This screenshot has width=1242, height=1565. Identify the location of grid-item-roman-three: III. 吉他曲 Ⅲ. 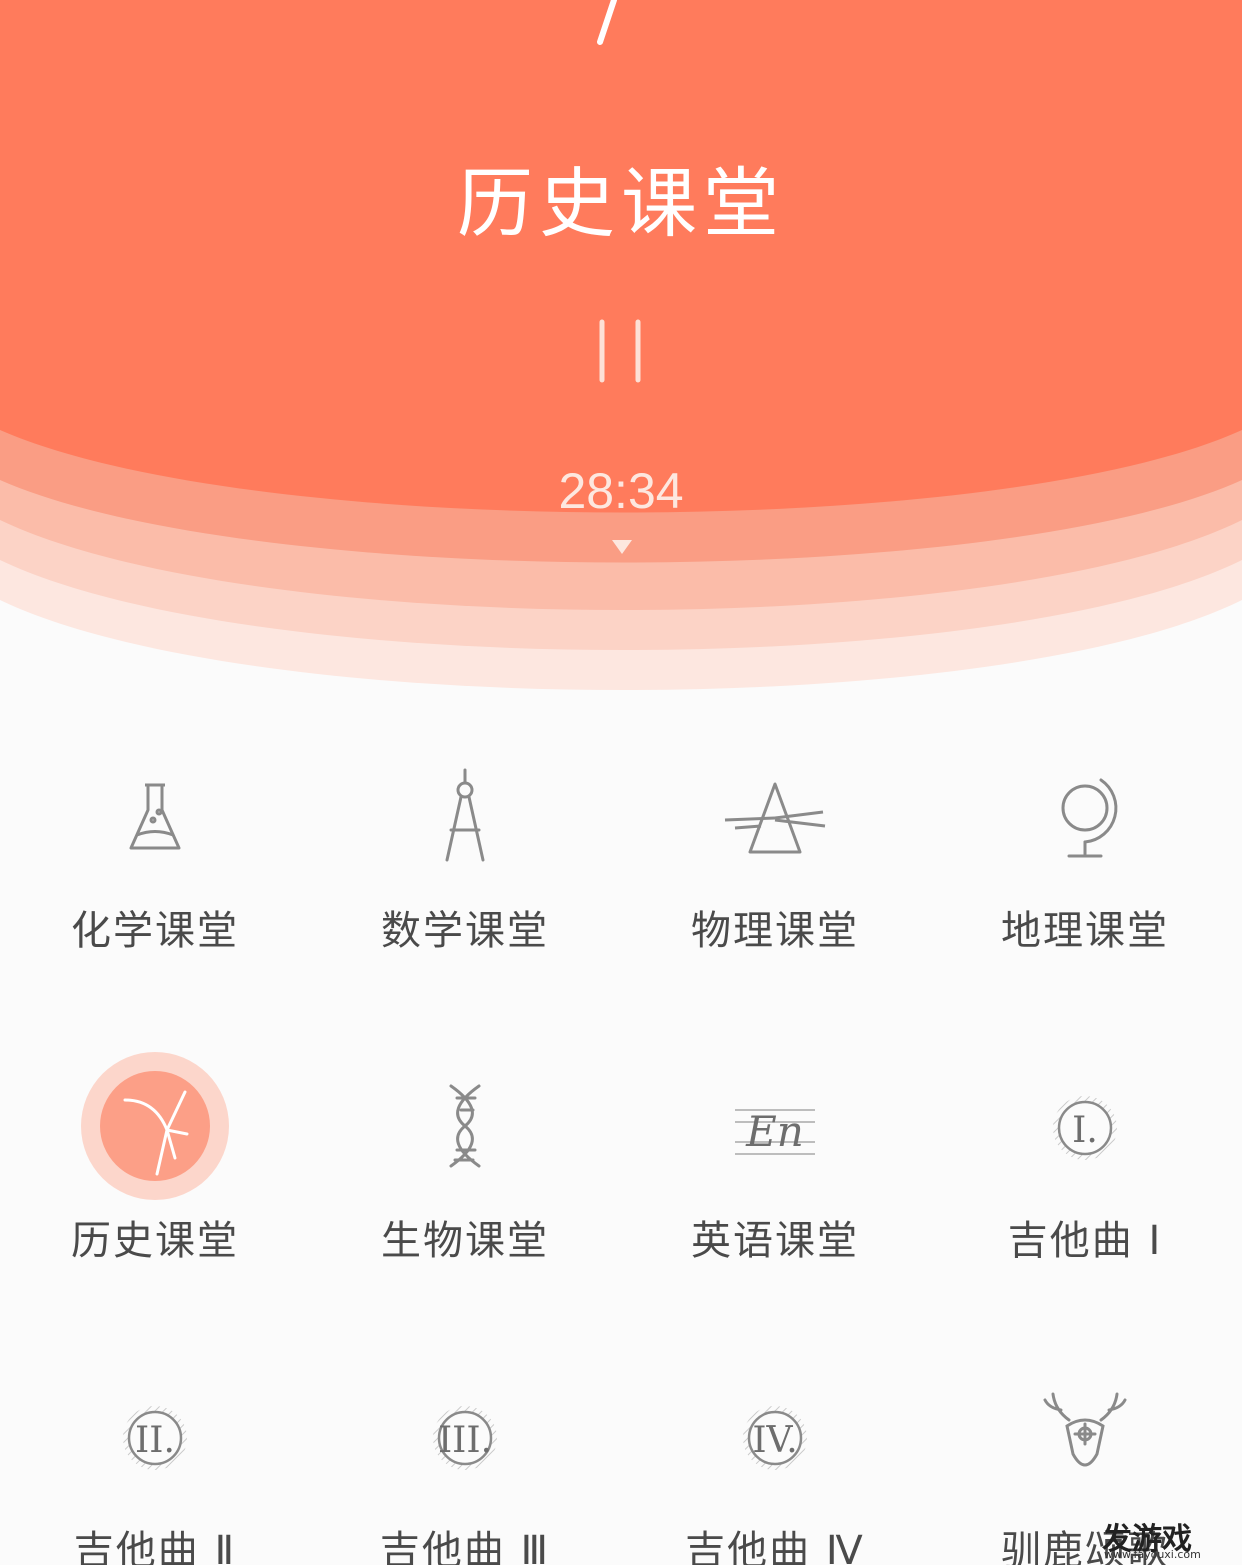
(465, 1452).